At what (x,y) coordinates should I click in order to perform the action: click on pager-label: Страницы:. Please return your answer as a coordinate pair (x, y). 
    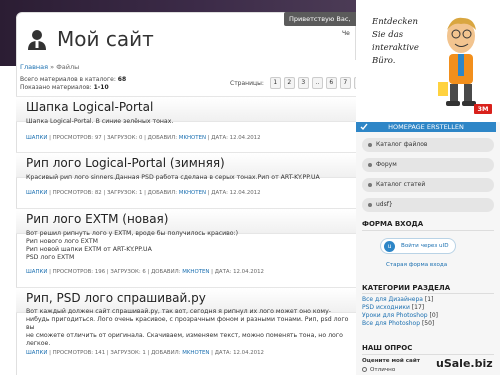
    Looking at the image, I should click on (247, 83).